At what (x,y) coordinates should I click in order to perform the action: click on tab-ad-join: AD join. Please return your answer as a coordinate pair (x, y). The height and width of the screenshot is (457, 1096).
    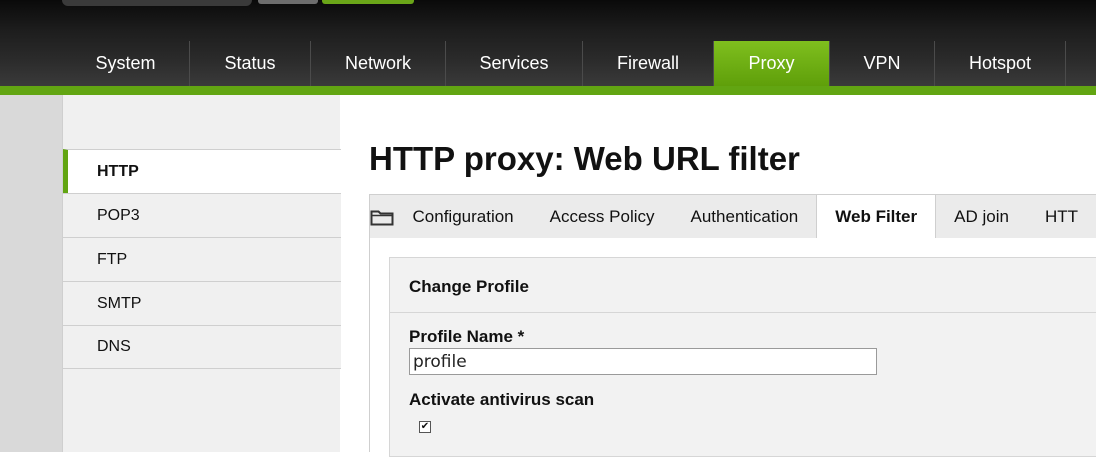
    Looking at the image, I should click on (981, 216).